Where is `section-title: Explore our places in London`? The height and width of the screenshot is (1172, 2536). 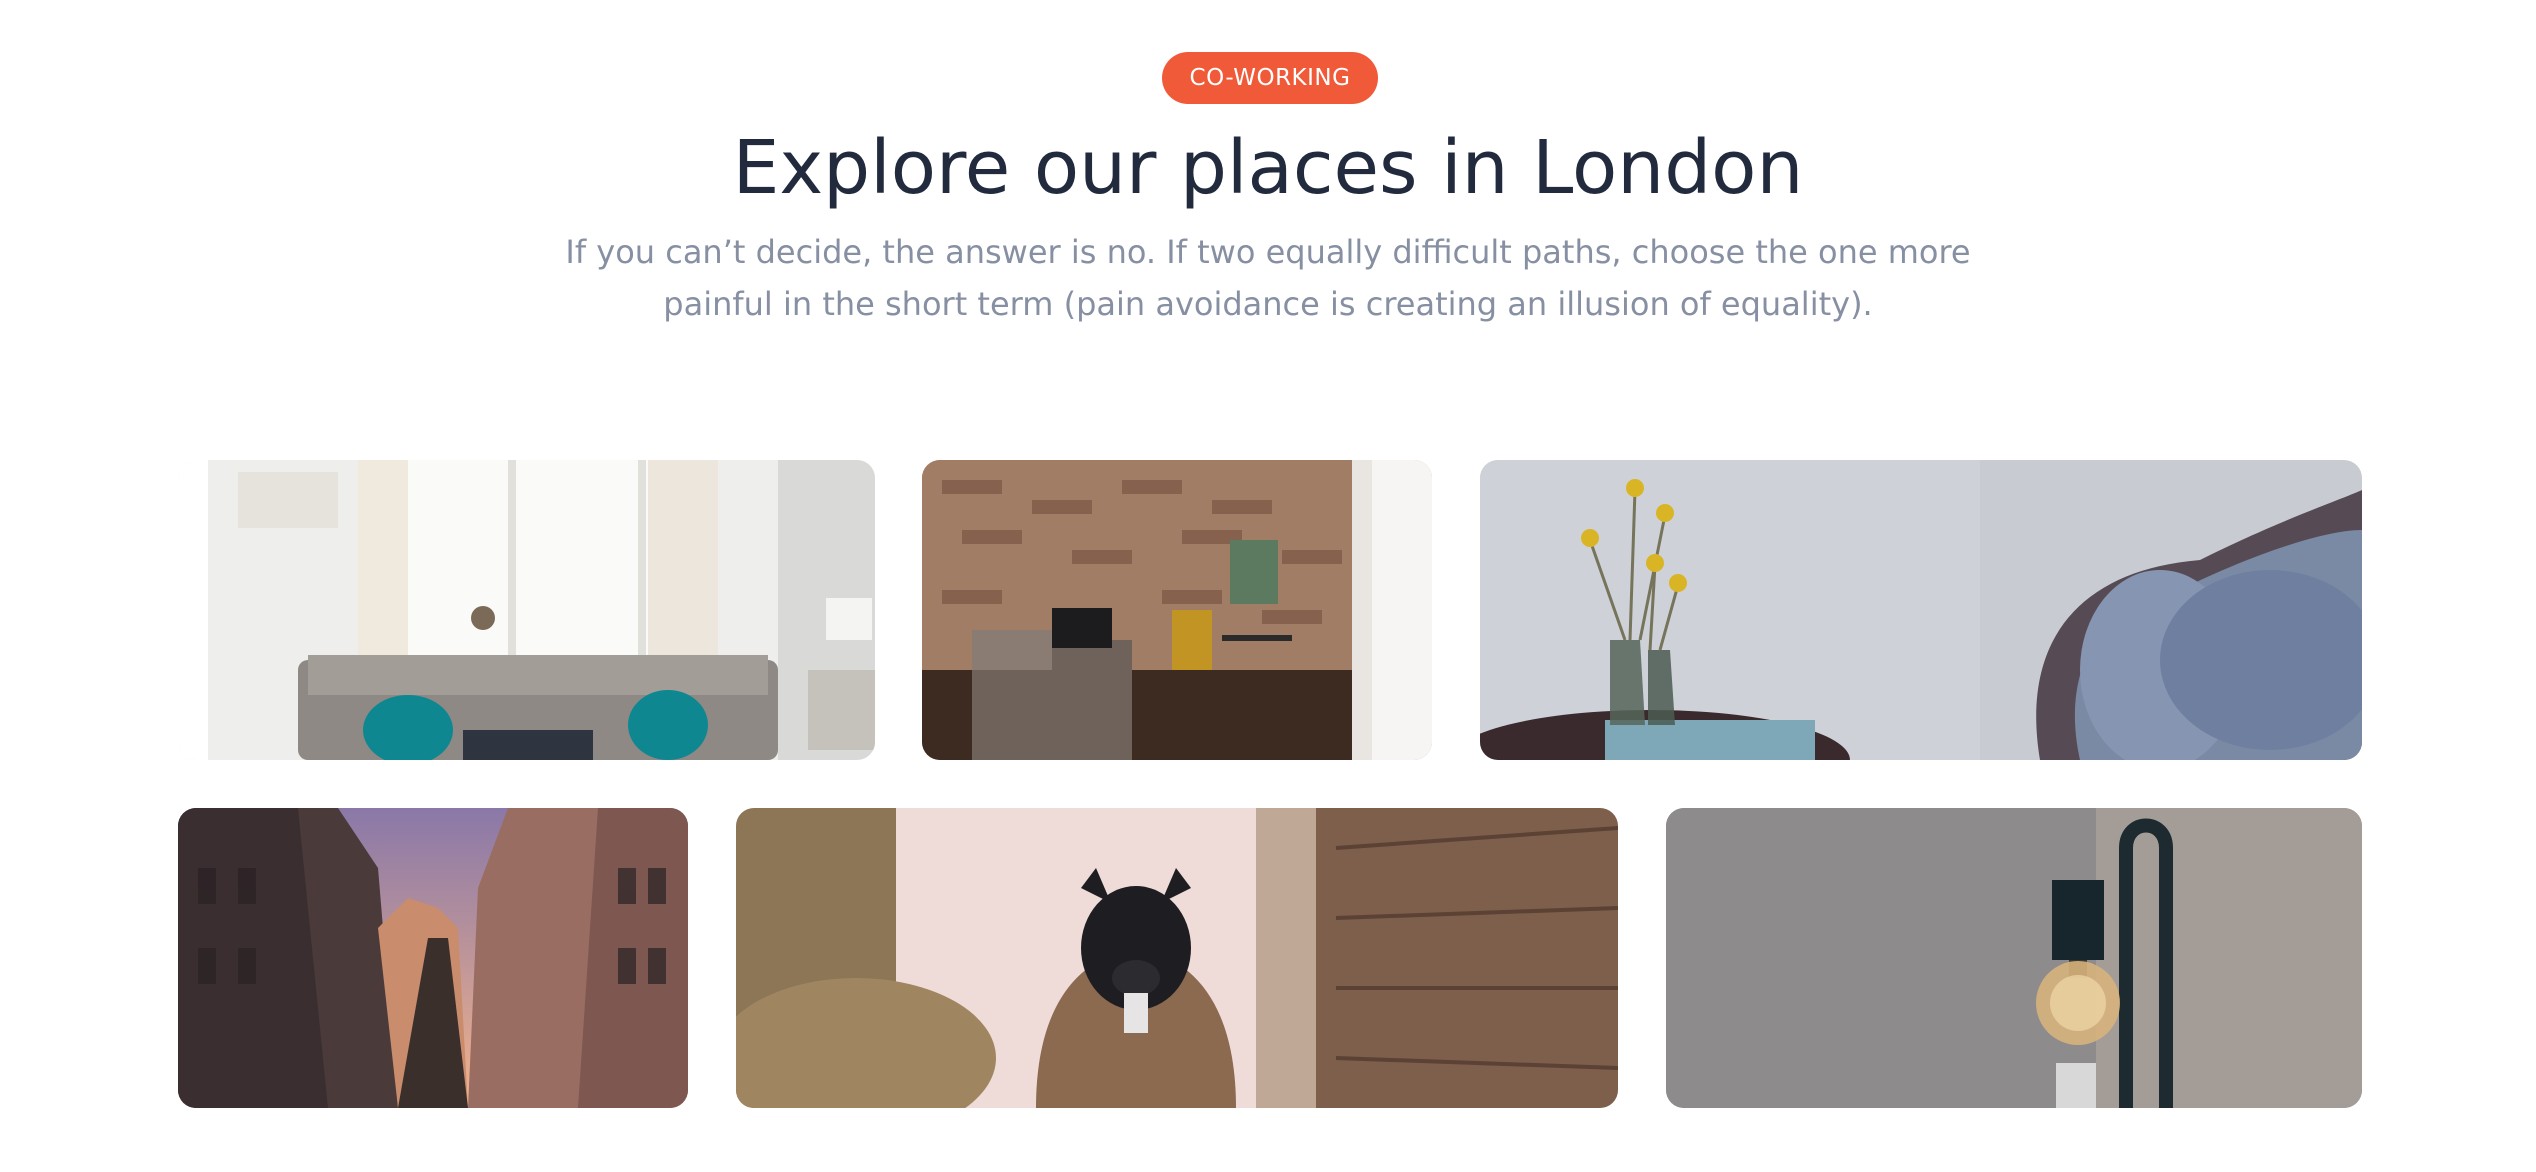
section-title: Explore our places in London is located at coordinates (1268, 168).